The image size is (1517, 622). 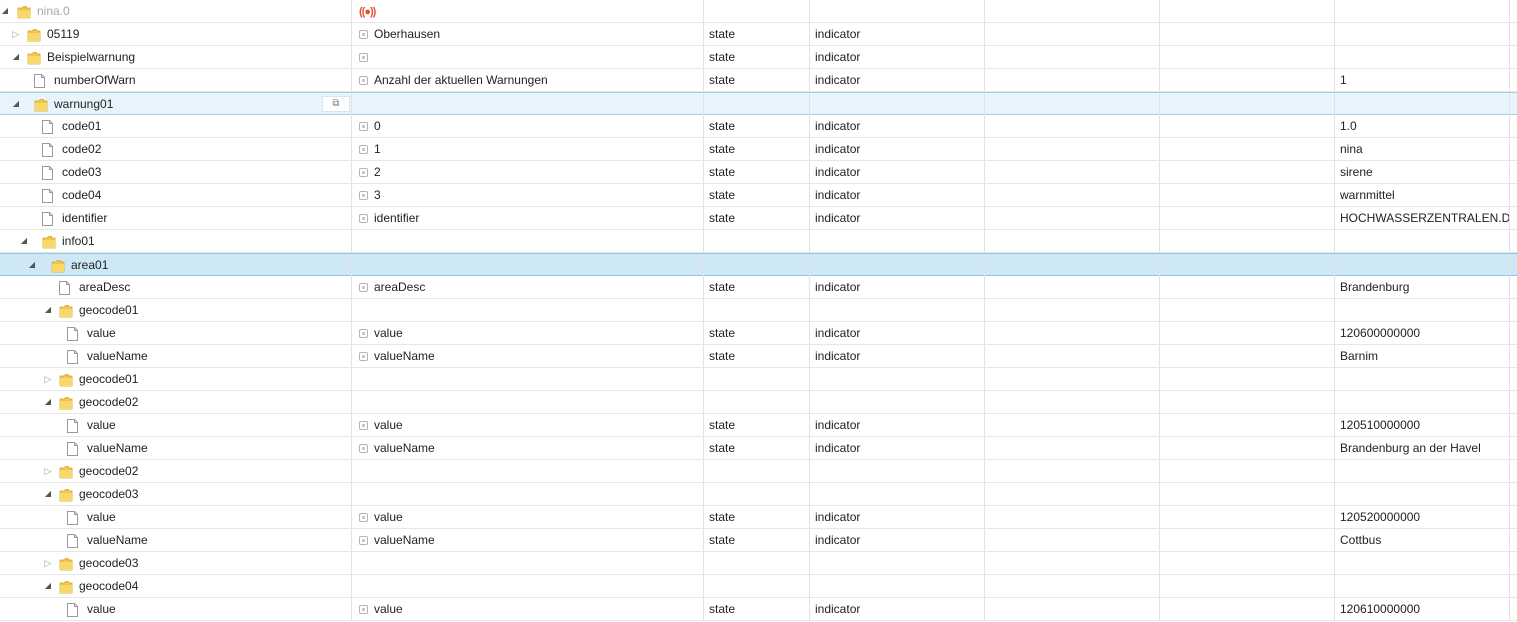 What do you see at coordinates (407, 34) in the screenshot?
I see `object-name: Oberhausen` at bounding box center [407, 34].